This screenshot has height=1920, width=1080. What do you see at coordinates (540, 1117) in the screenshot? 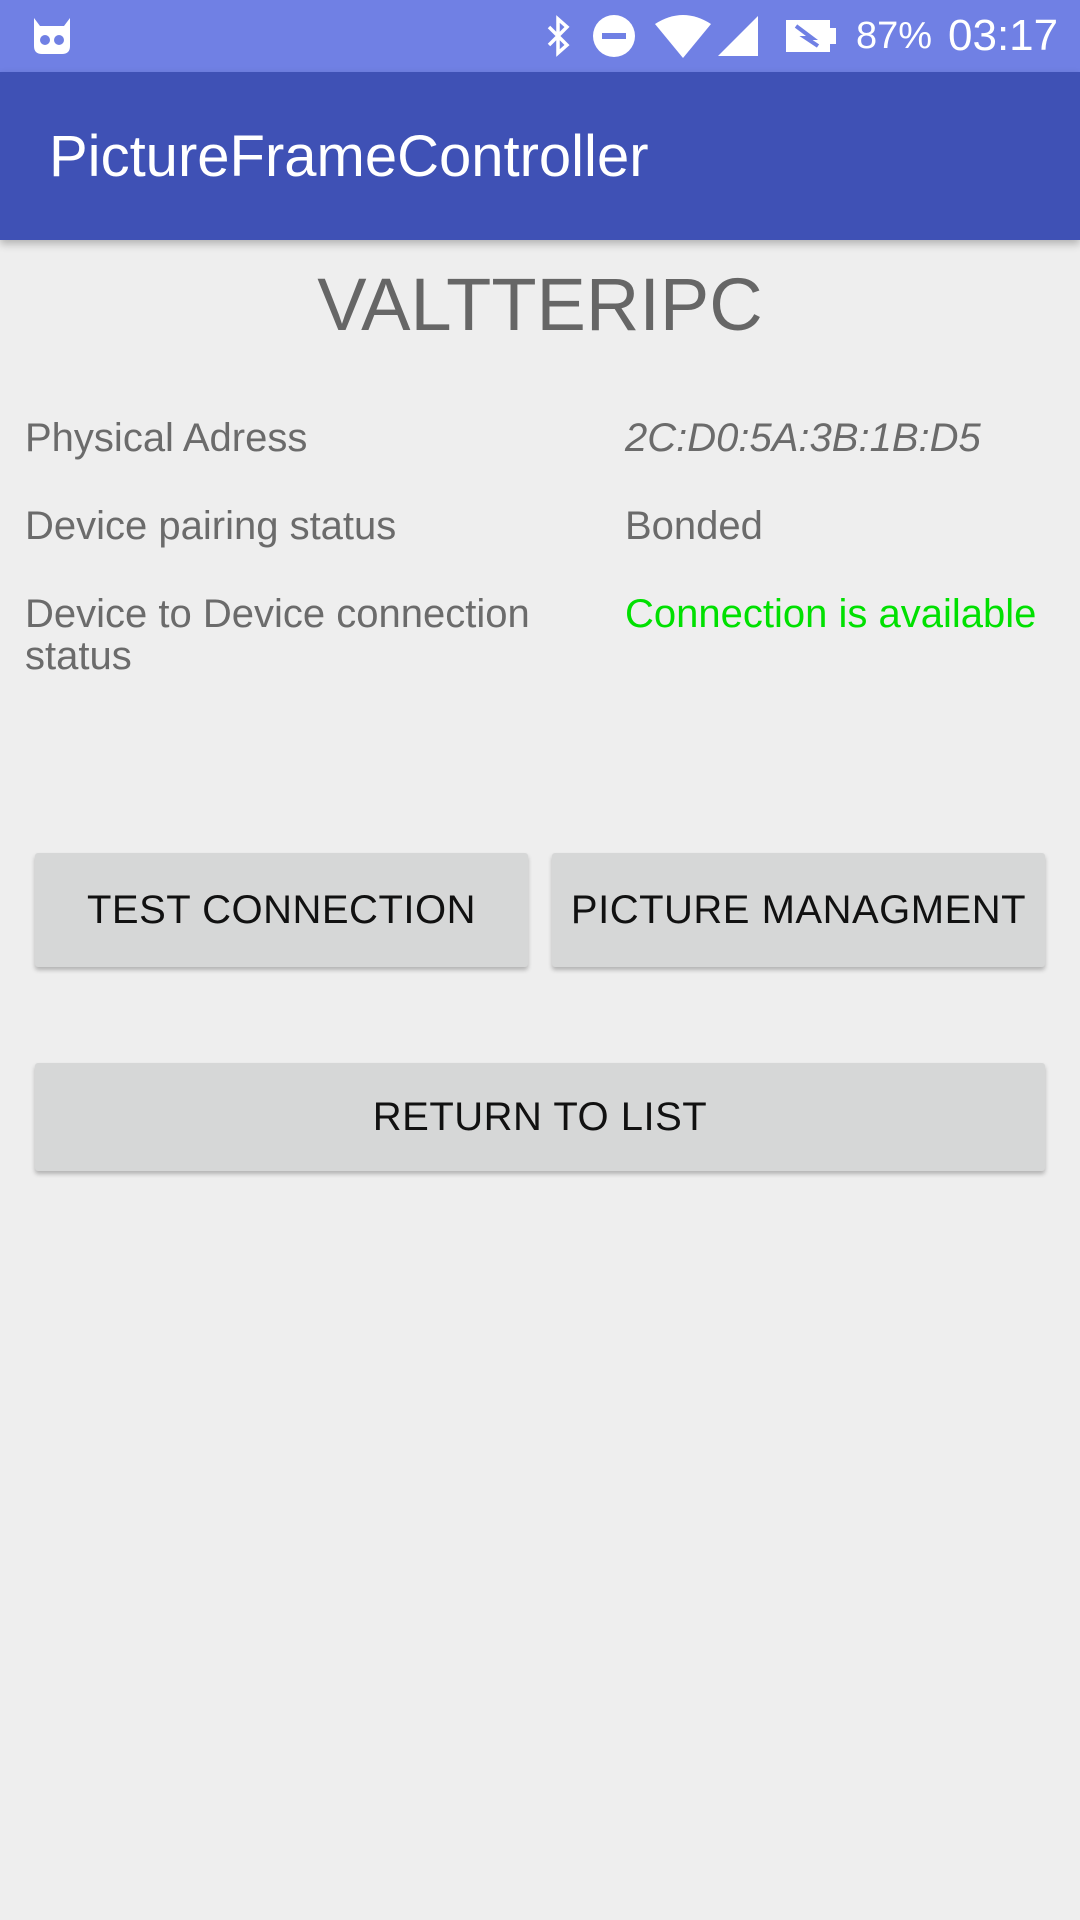
I see `return-to-list-button: RETURN TO LIST` at bounding box center [540, 1117].